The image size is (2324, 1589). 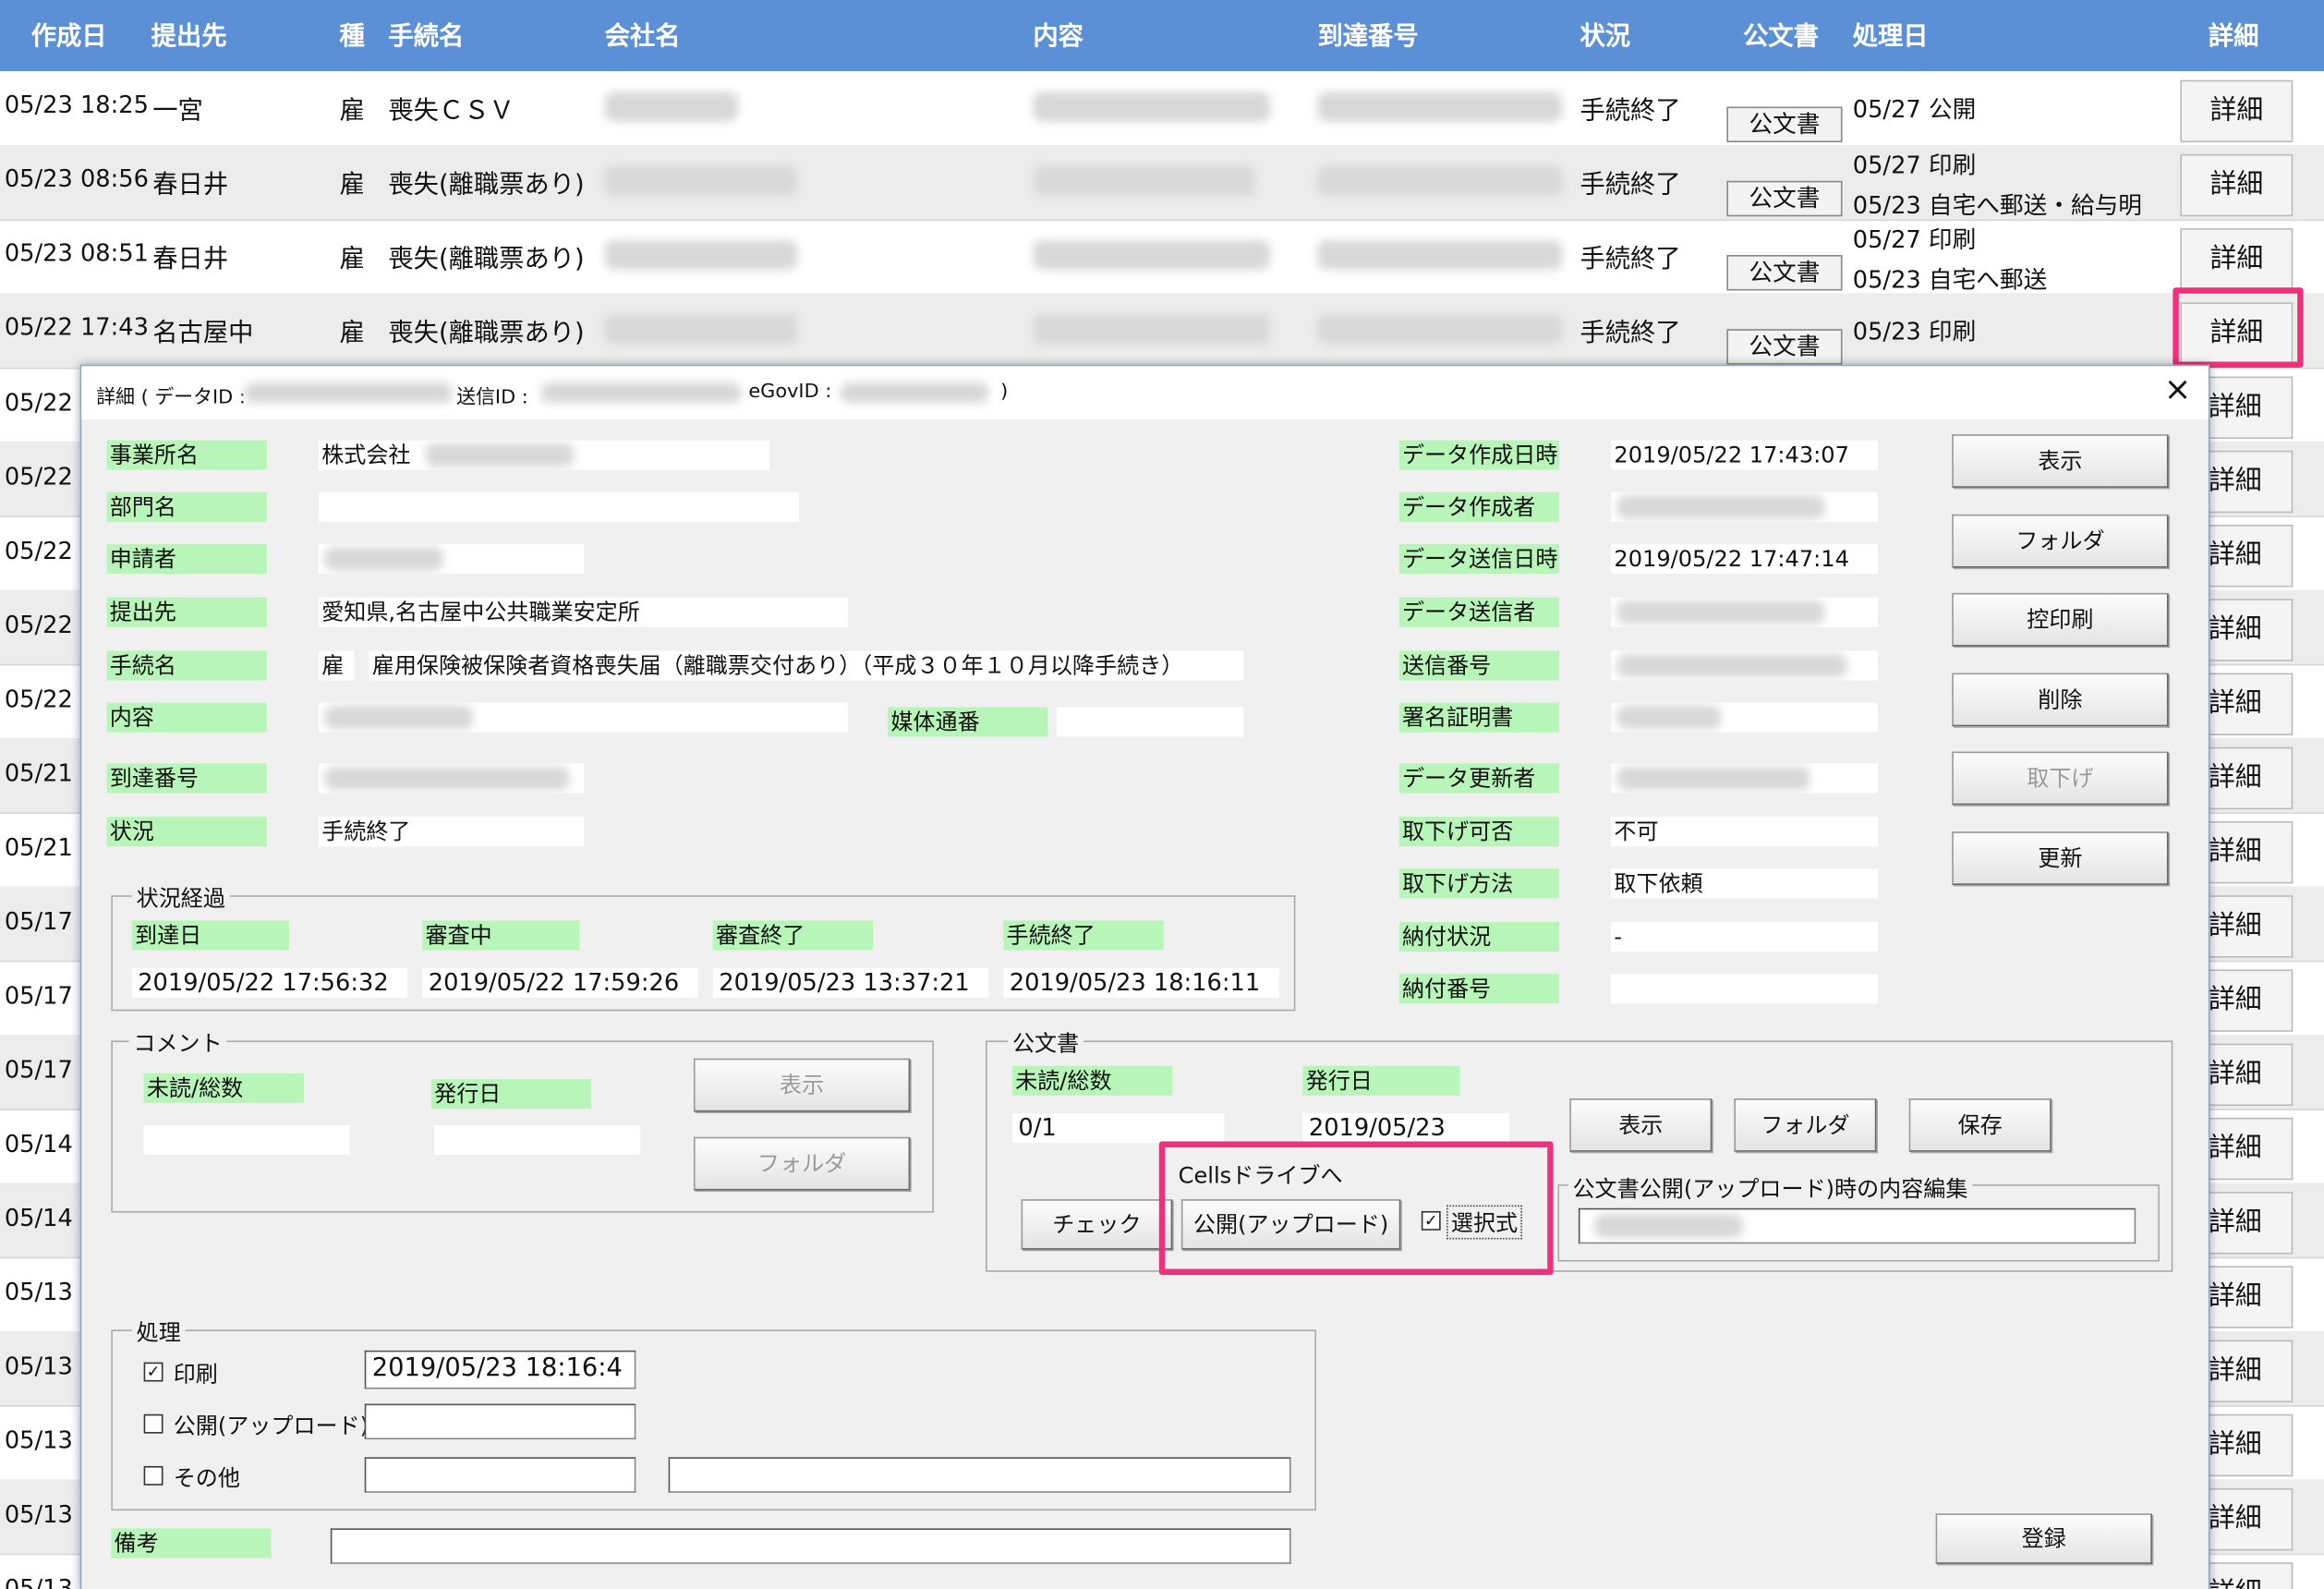 I want to click on comment-issue-value, so click(x=537, y=1139).